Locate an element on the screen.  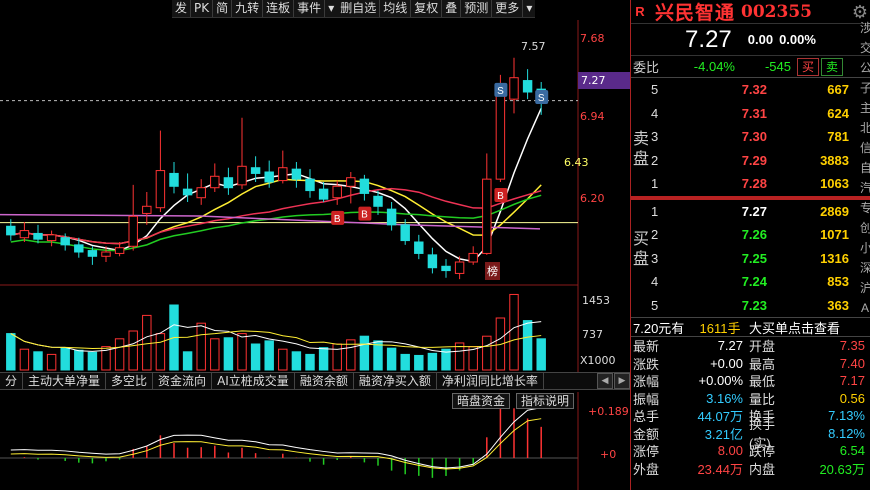
edge-tab: 专 is located at coordinates (865, 208).